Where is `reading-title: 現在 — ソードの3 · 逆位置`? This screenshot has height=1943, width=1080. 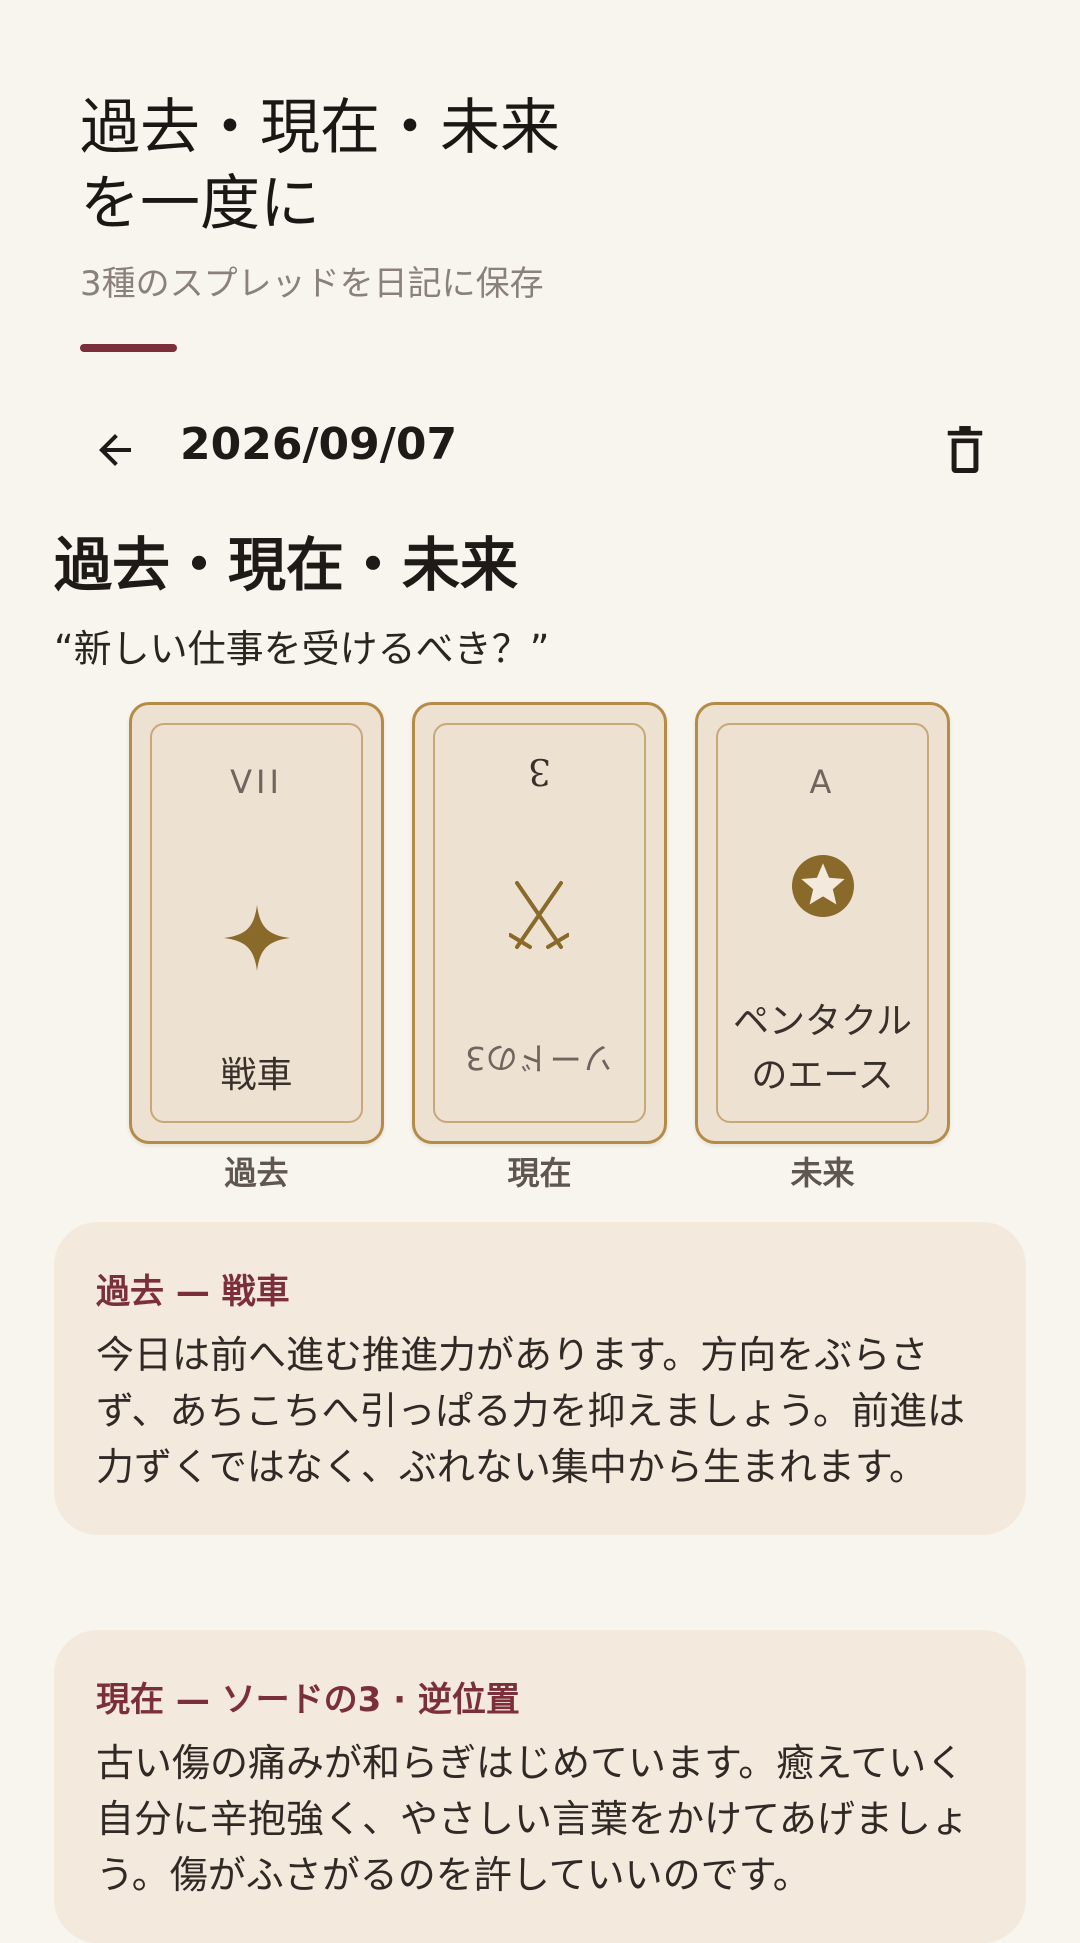 reading-title: 現在 — ソードの3 · 逆位置 is located at coordinates (308, 1700).